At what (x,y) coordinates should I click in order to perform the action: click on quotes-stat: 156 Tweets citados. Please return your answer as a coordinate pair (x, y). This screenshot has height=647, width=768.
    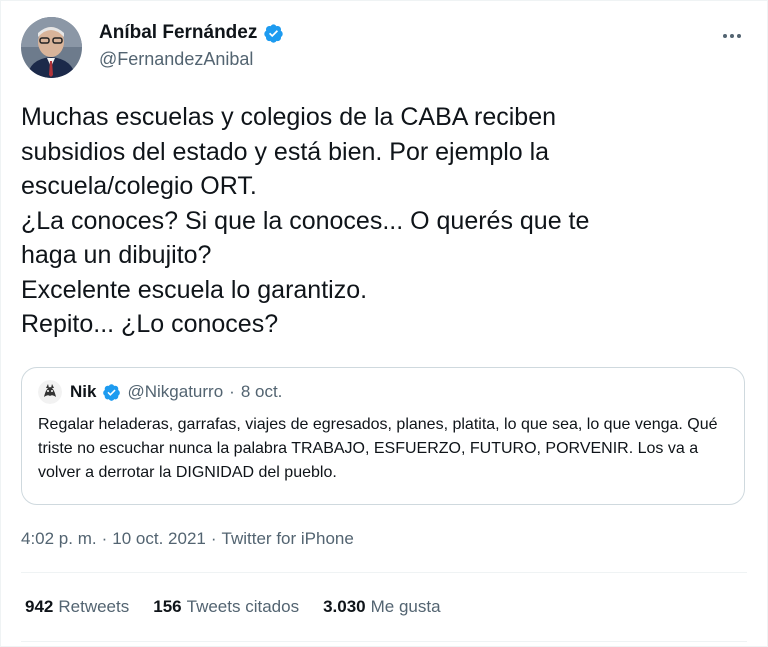
    Looking at the image, I should click on (226, 607).